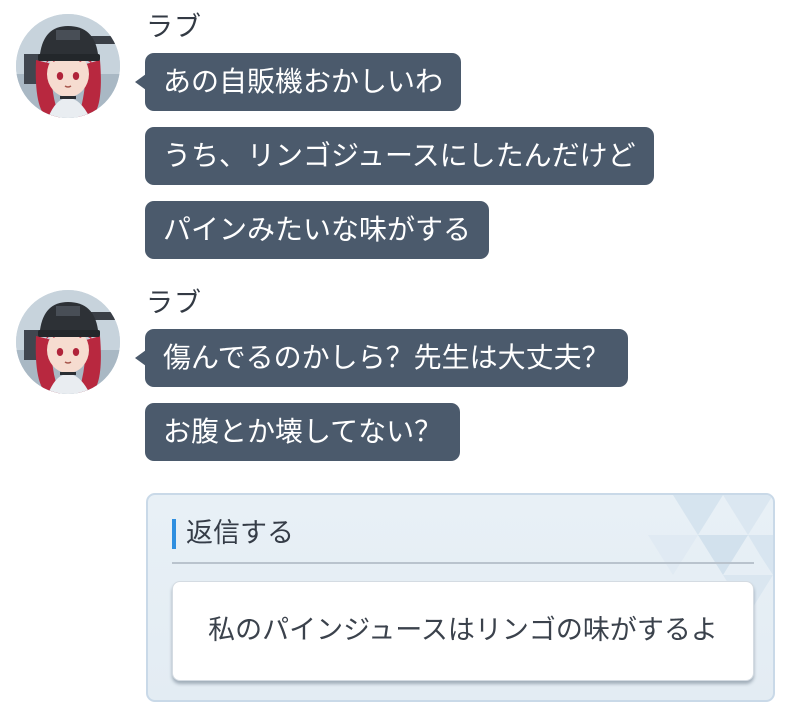 Image resolution: width=796 pixels, height=716 pixels. I want to click on accent-bar, so click(174, 534).